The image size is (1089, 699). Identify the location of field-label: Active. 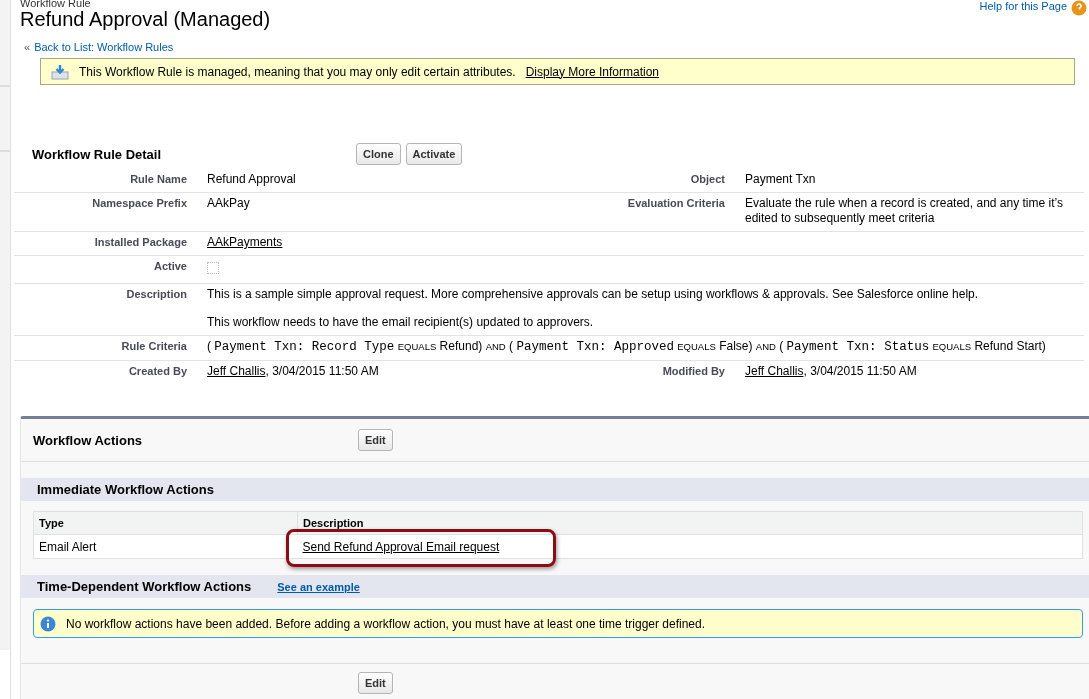
(170, 266).